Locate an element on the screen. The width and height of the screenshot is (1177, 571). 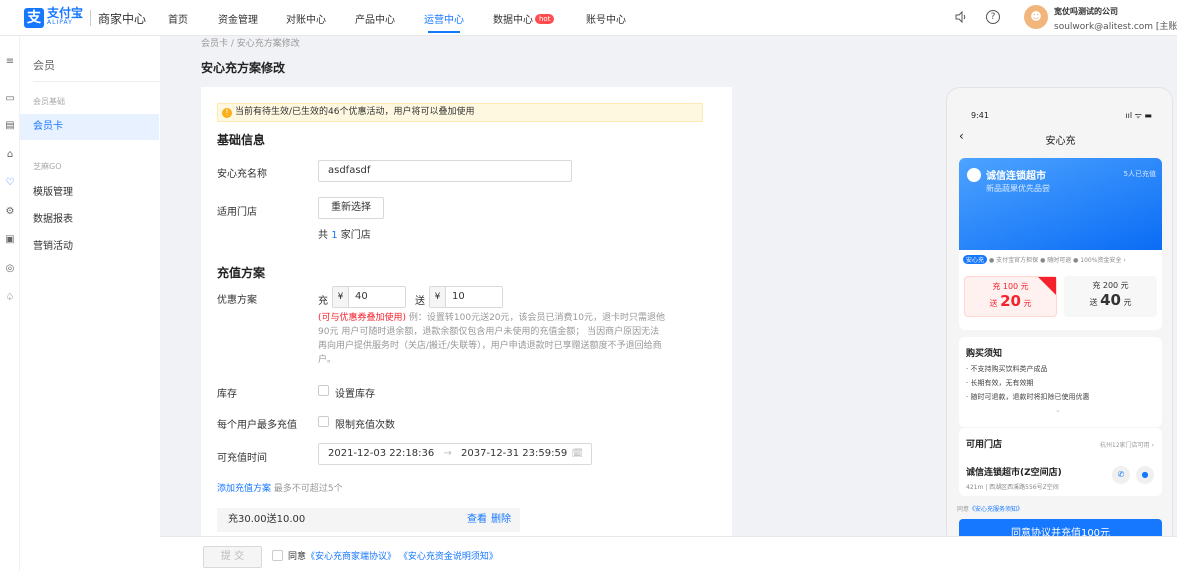
nav-item-data: 数据中心 hot is located at coordinates (524, 18).